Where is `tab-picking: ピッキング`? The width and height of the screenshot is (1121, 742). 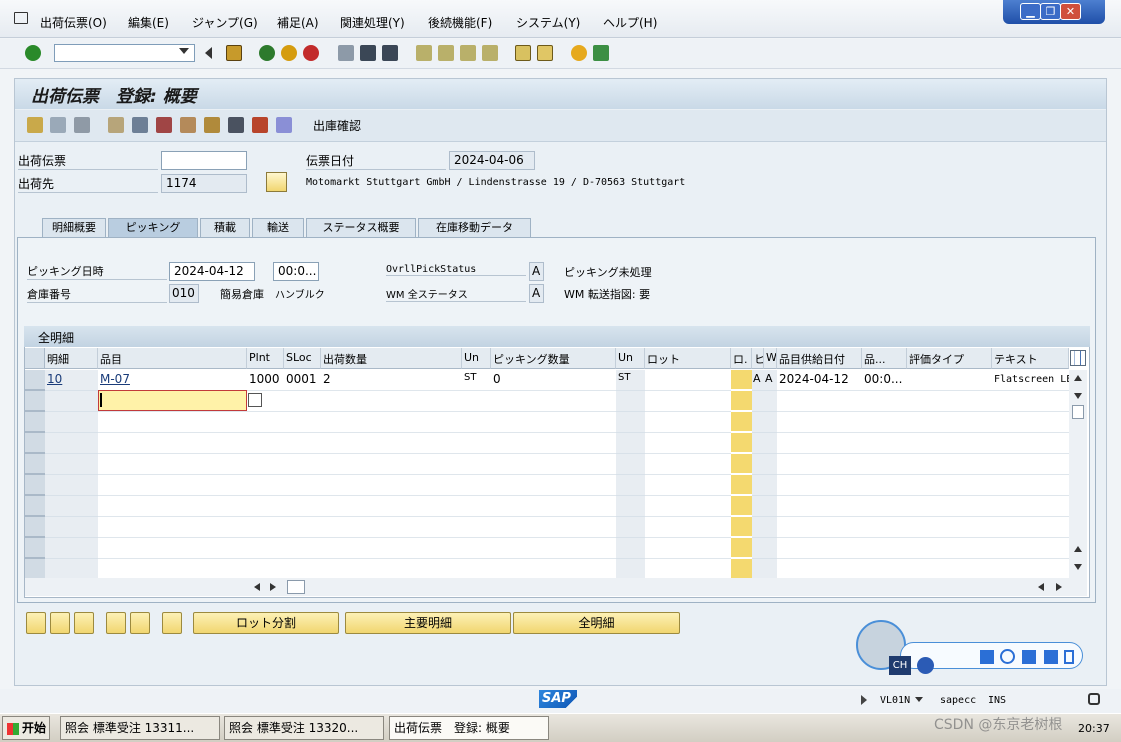
tab-picking: ピッキング is located at coordinates (153, 228).